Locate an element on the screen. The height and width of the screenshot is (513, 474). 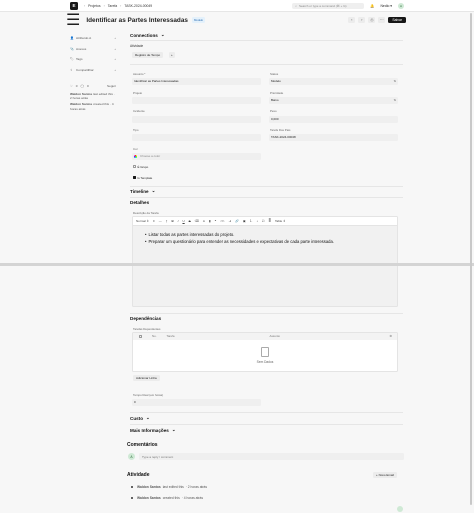
sidebar-item-attachments: 📎 Anexos + is located at coordinates (93, 49).